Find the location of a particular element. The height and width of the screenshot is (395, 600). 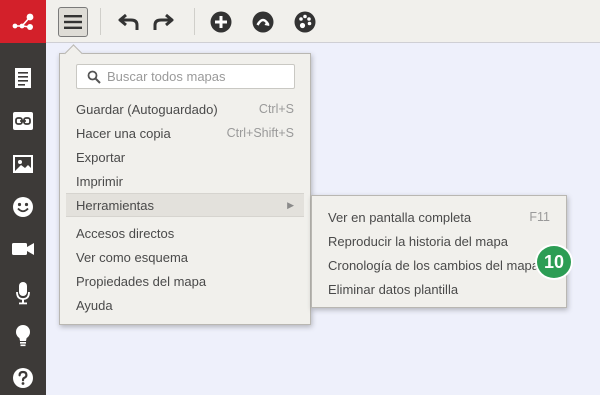

menu-item-tools: Herramientas ▶ is located at coordinates (185, 205).